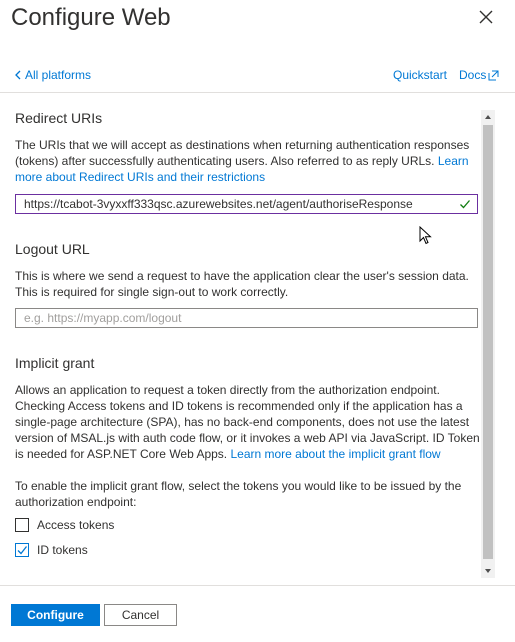  I want to click on scroll-down-arrow-icon, so click(488, 571).